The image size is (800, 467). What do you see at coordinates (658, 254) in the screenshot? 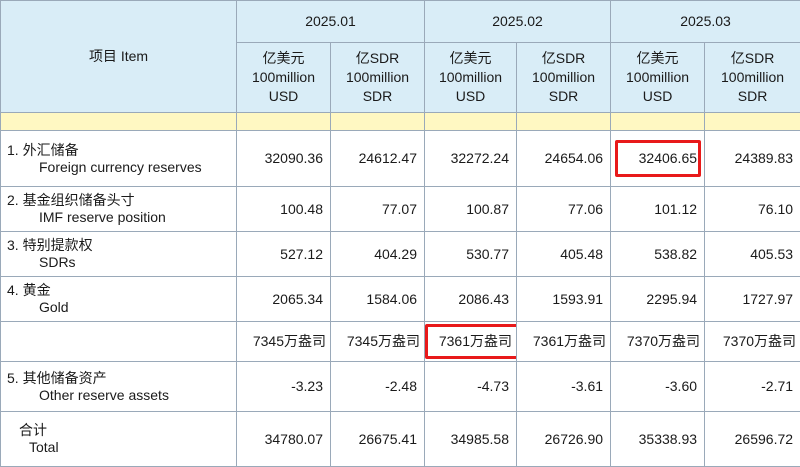
I see `value-cell: 538.82` at bounding box center [658, 254].